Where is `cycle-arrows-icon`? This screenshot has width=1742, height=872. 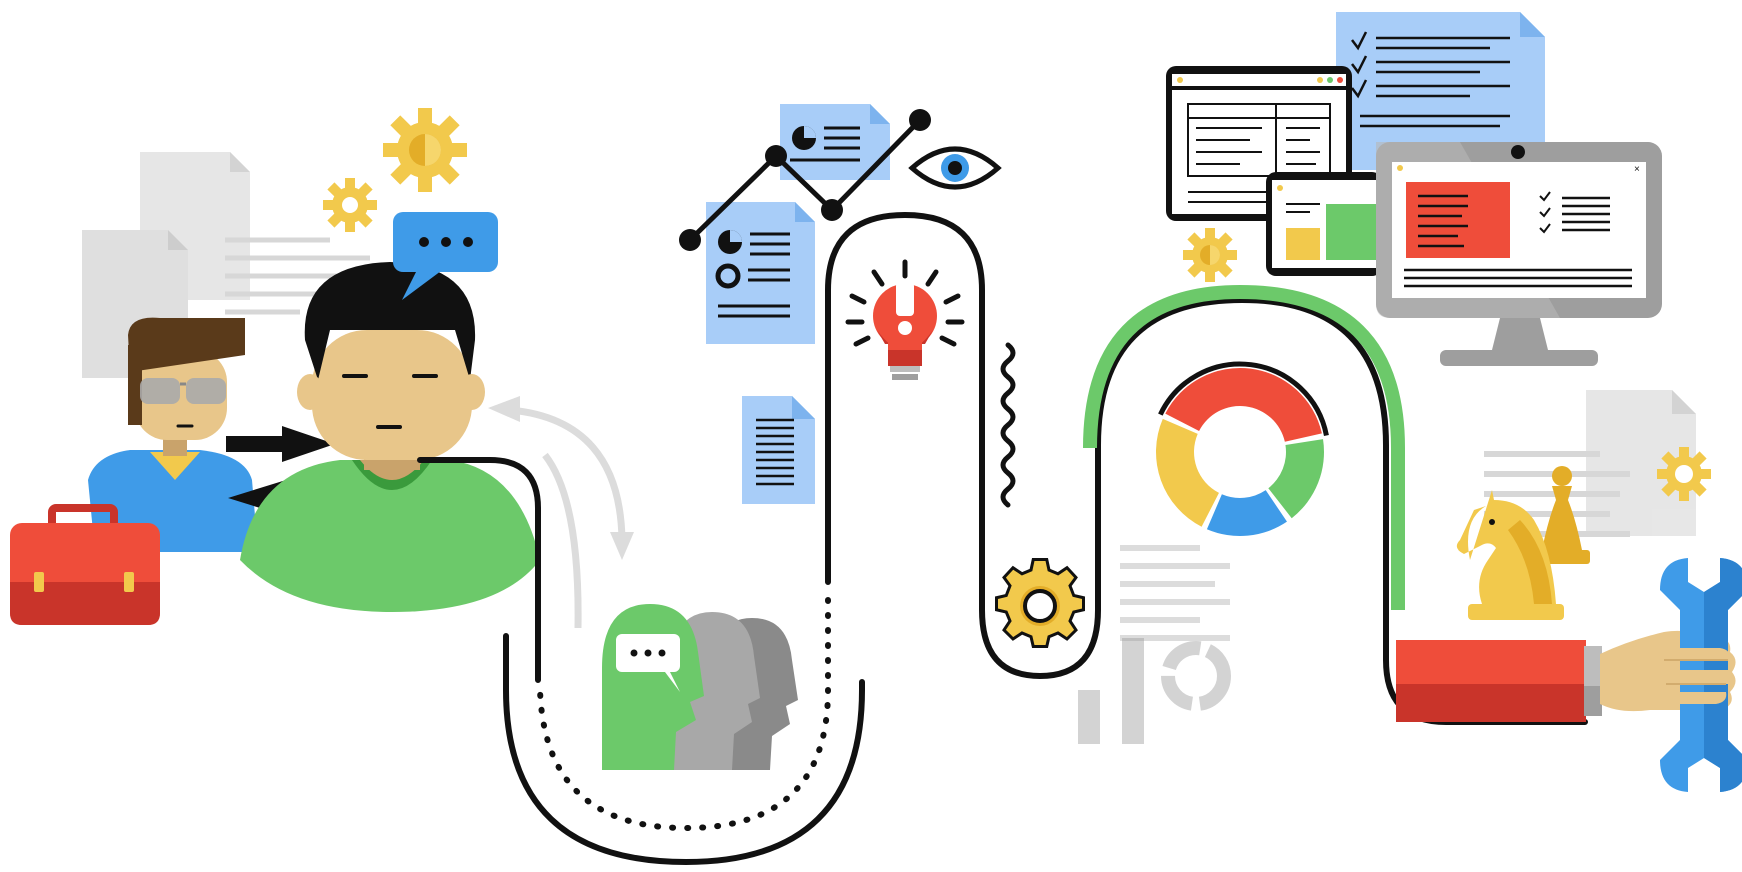
cycle-arrows-icon is located at coordinates (567, 517).